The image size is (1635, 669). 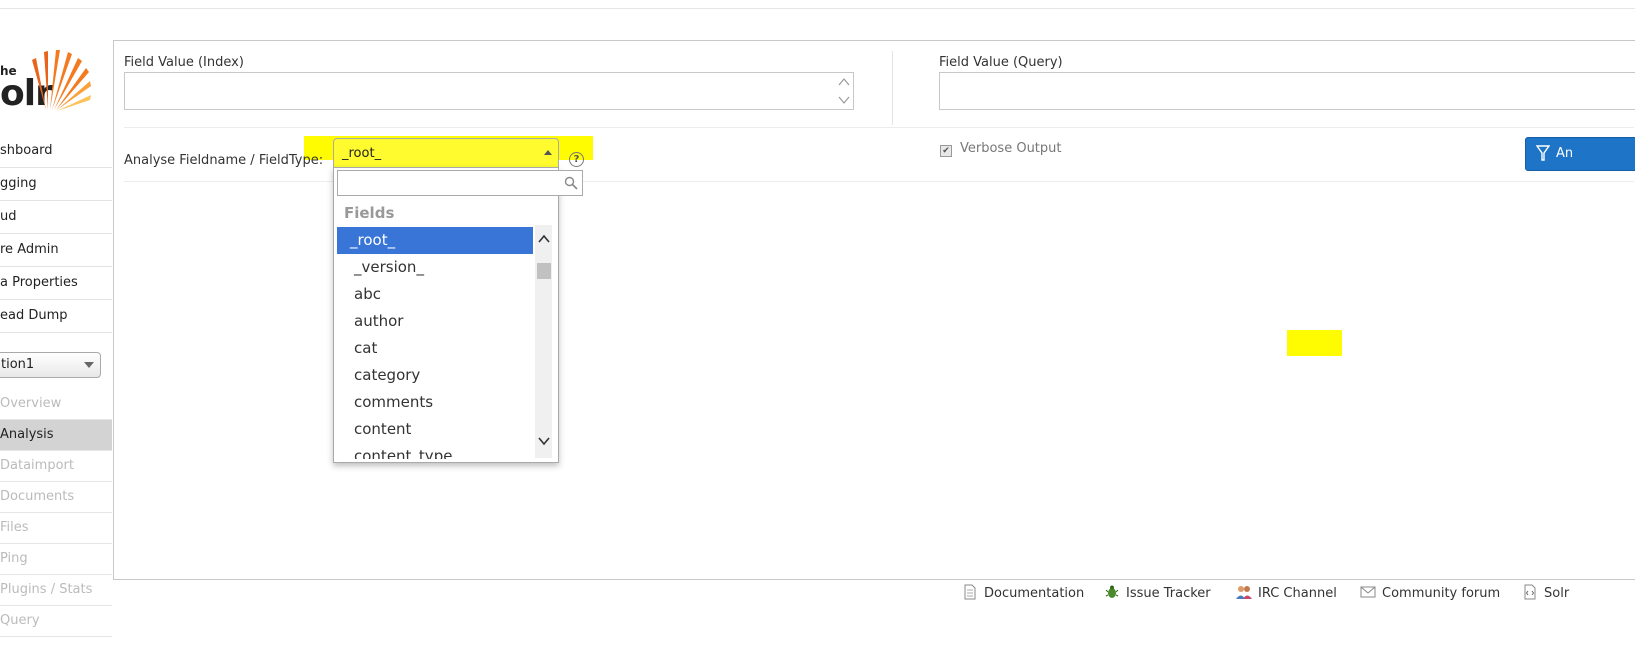 What do you see at coordinates (224, 160) in the screenshot?
I see `analyse-fieldname-label: Analyse Fieldname / FieldType:` at bounding box center [224, 160].